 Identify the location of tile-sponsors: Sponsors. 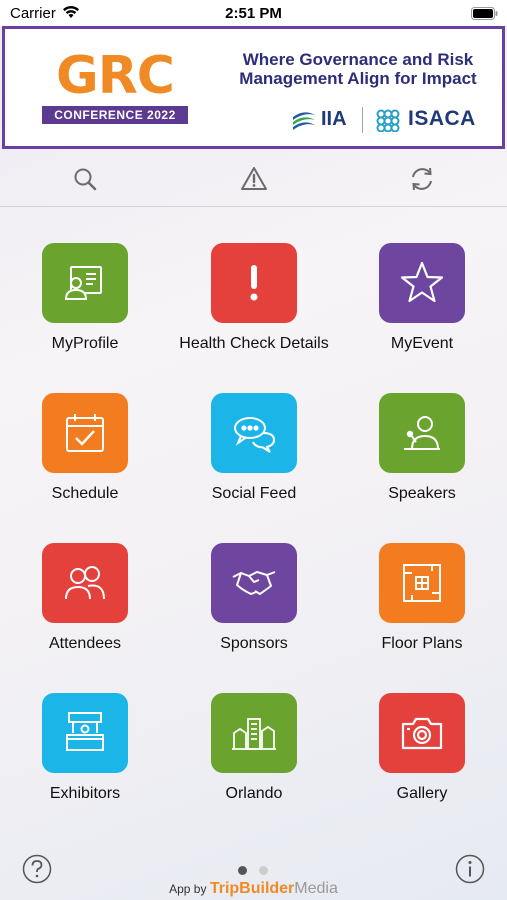
(254, 598).